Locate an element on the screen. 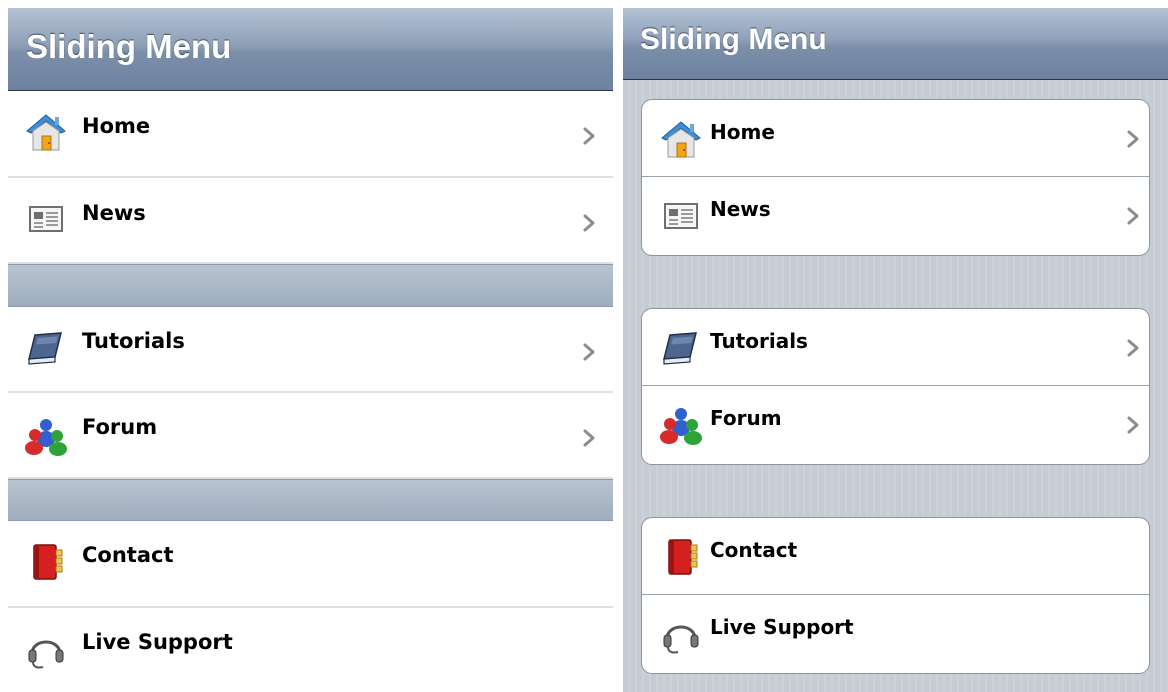 The width and height of the screenshot is (1168, 692). menu-group: Tutorials Forum is located at coordinates (895, 386).